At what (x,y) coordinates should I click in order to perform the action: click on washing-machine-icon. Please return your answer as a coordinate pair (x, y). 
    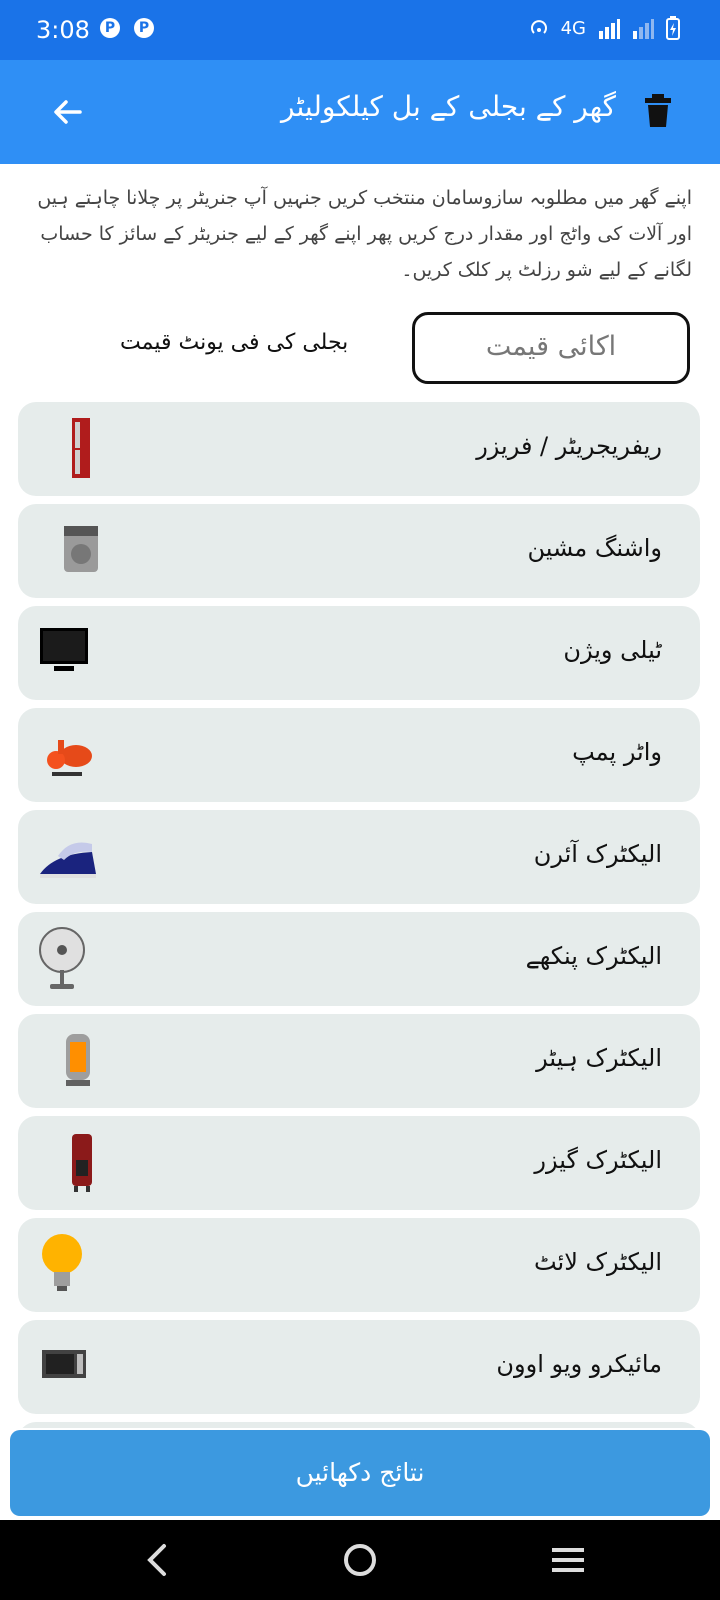
    Looking at the image, I should click on (81, 549).